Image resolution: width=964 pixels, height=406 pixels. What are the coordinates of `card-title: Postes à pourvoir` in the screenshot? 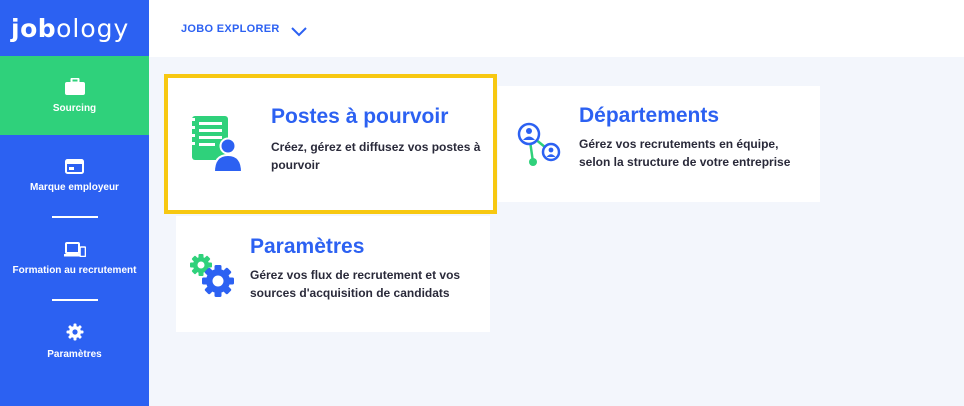 It's located at (360, 116).